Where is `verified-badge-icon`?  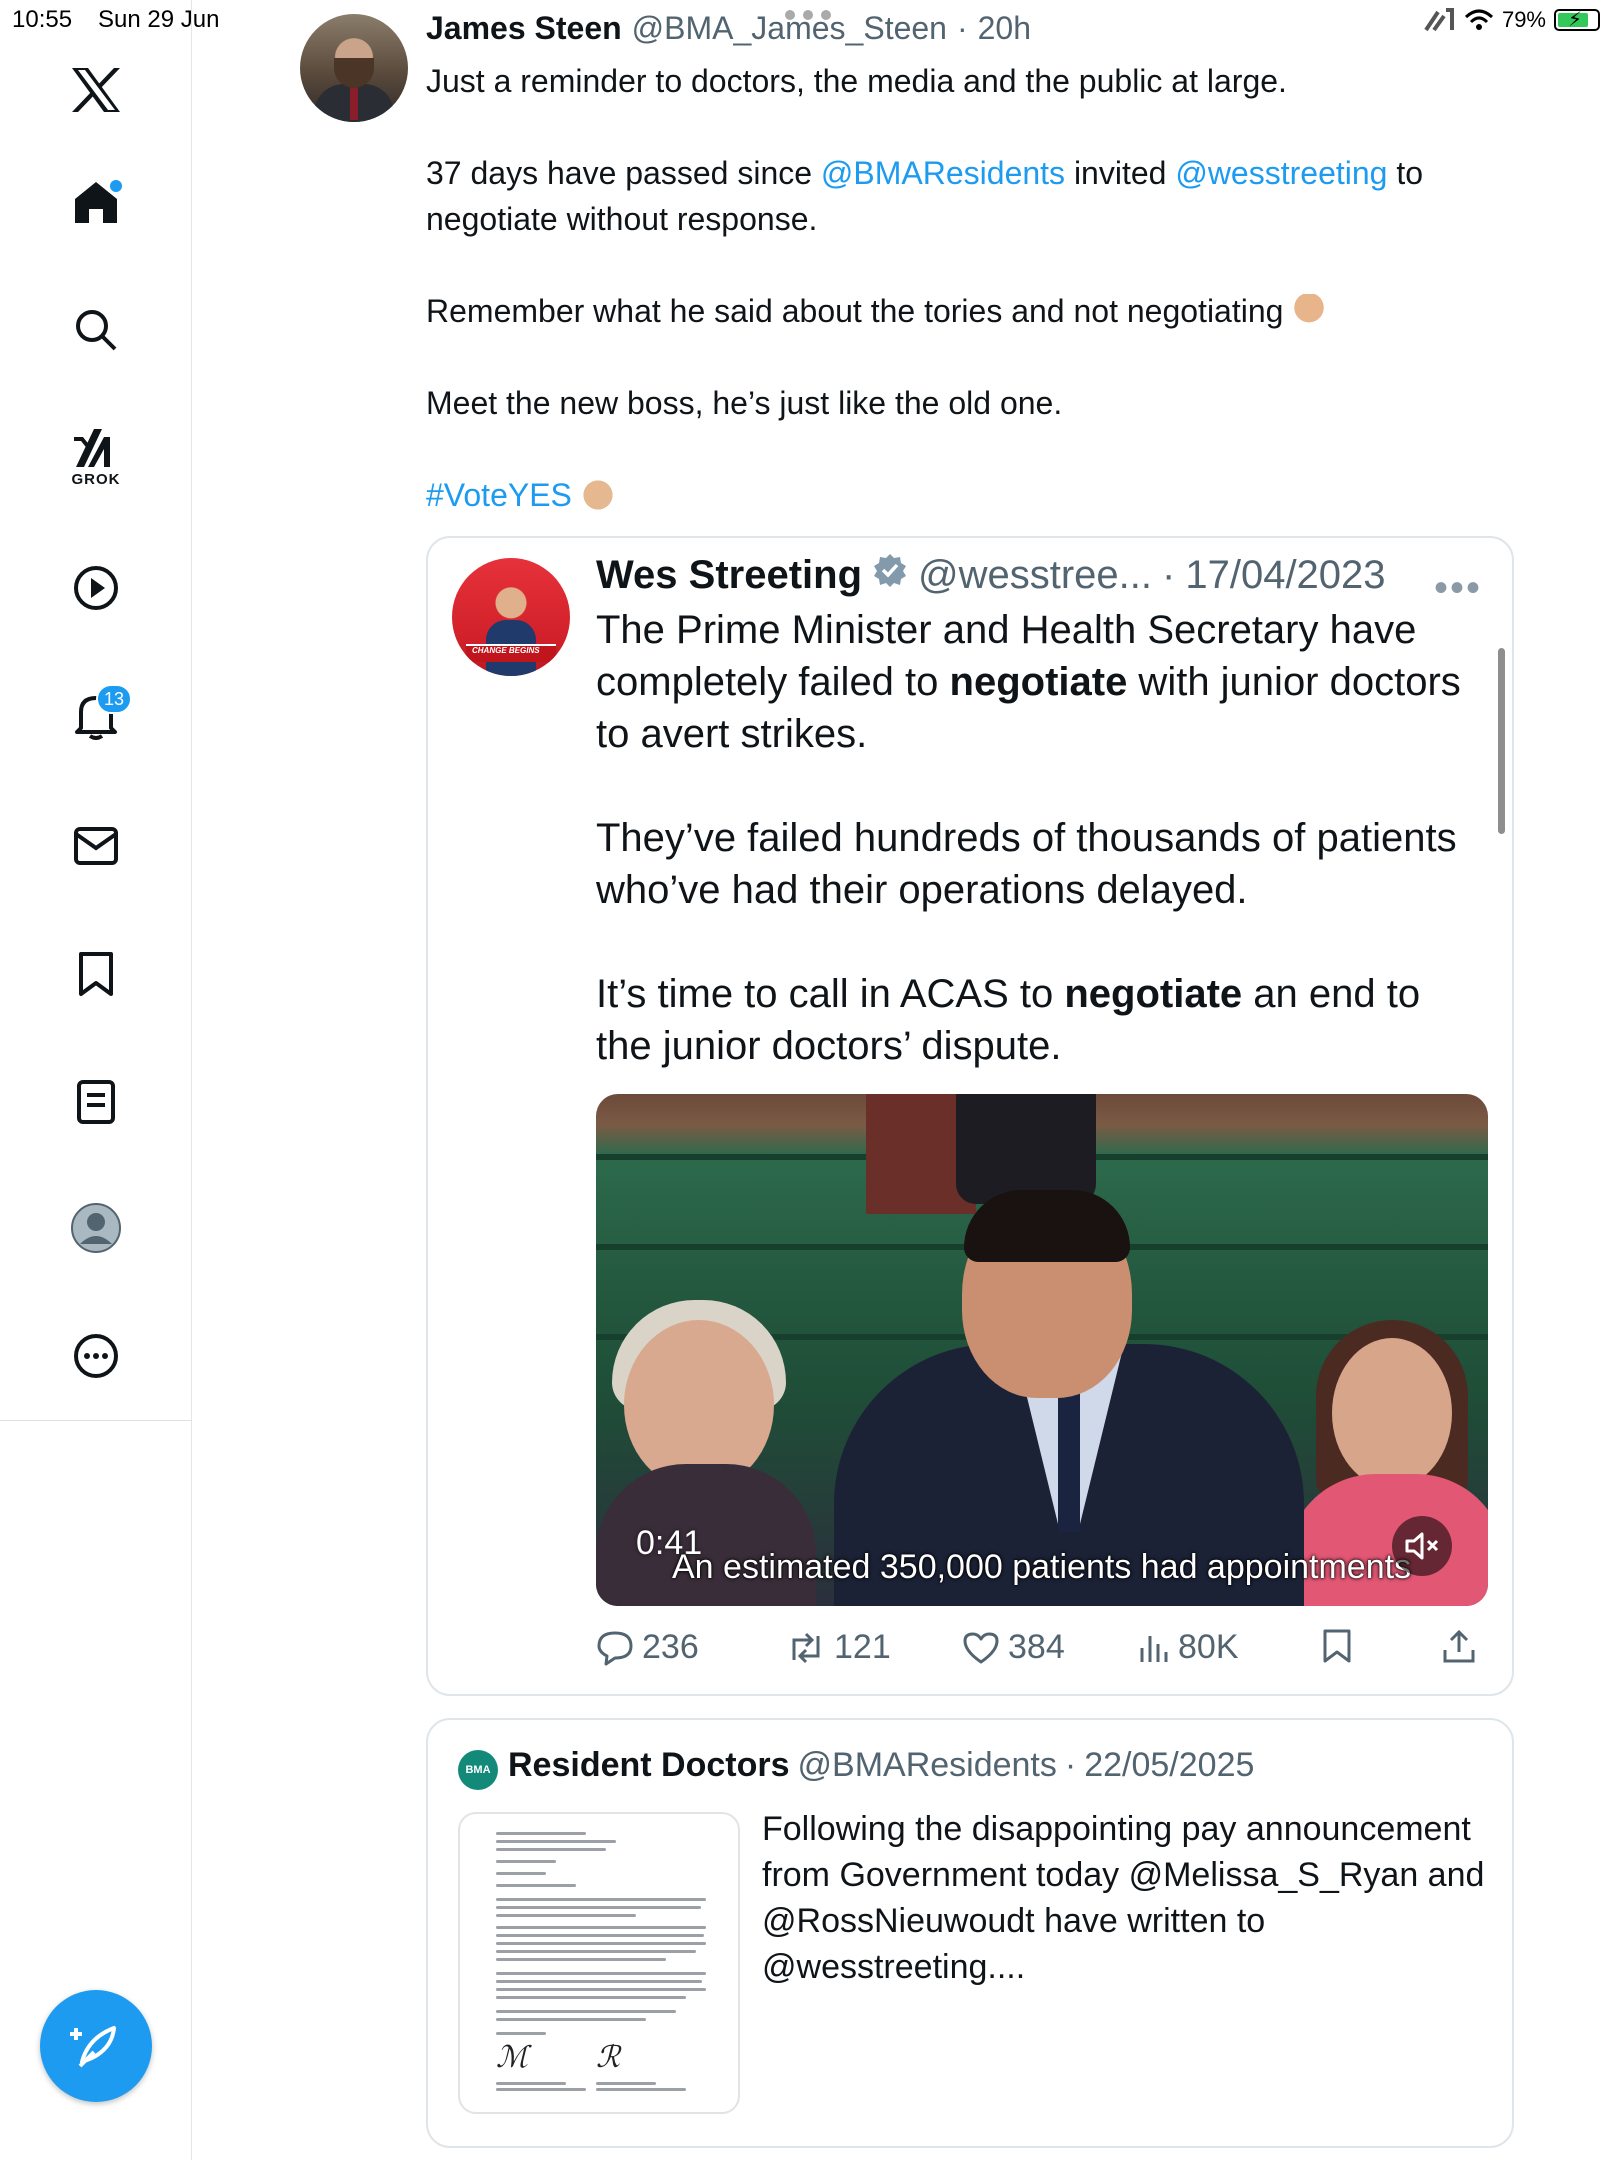
verified-badge-icon is located at coordinates (890, 570).